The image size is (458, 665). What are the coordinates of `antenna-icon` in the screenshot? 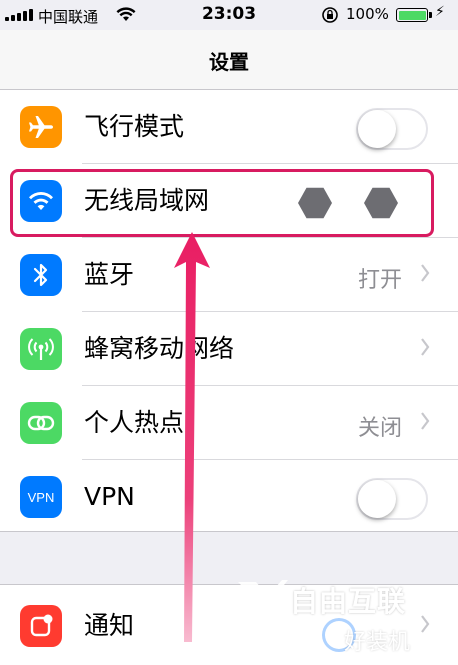 It's located at (41, 349).